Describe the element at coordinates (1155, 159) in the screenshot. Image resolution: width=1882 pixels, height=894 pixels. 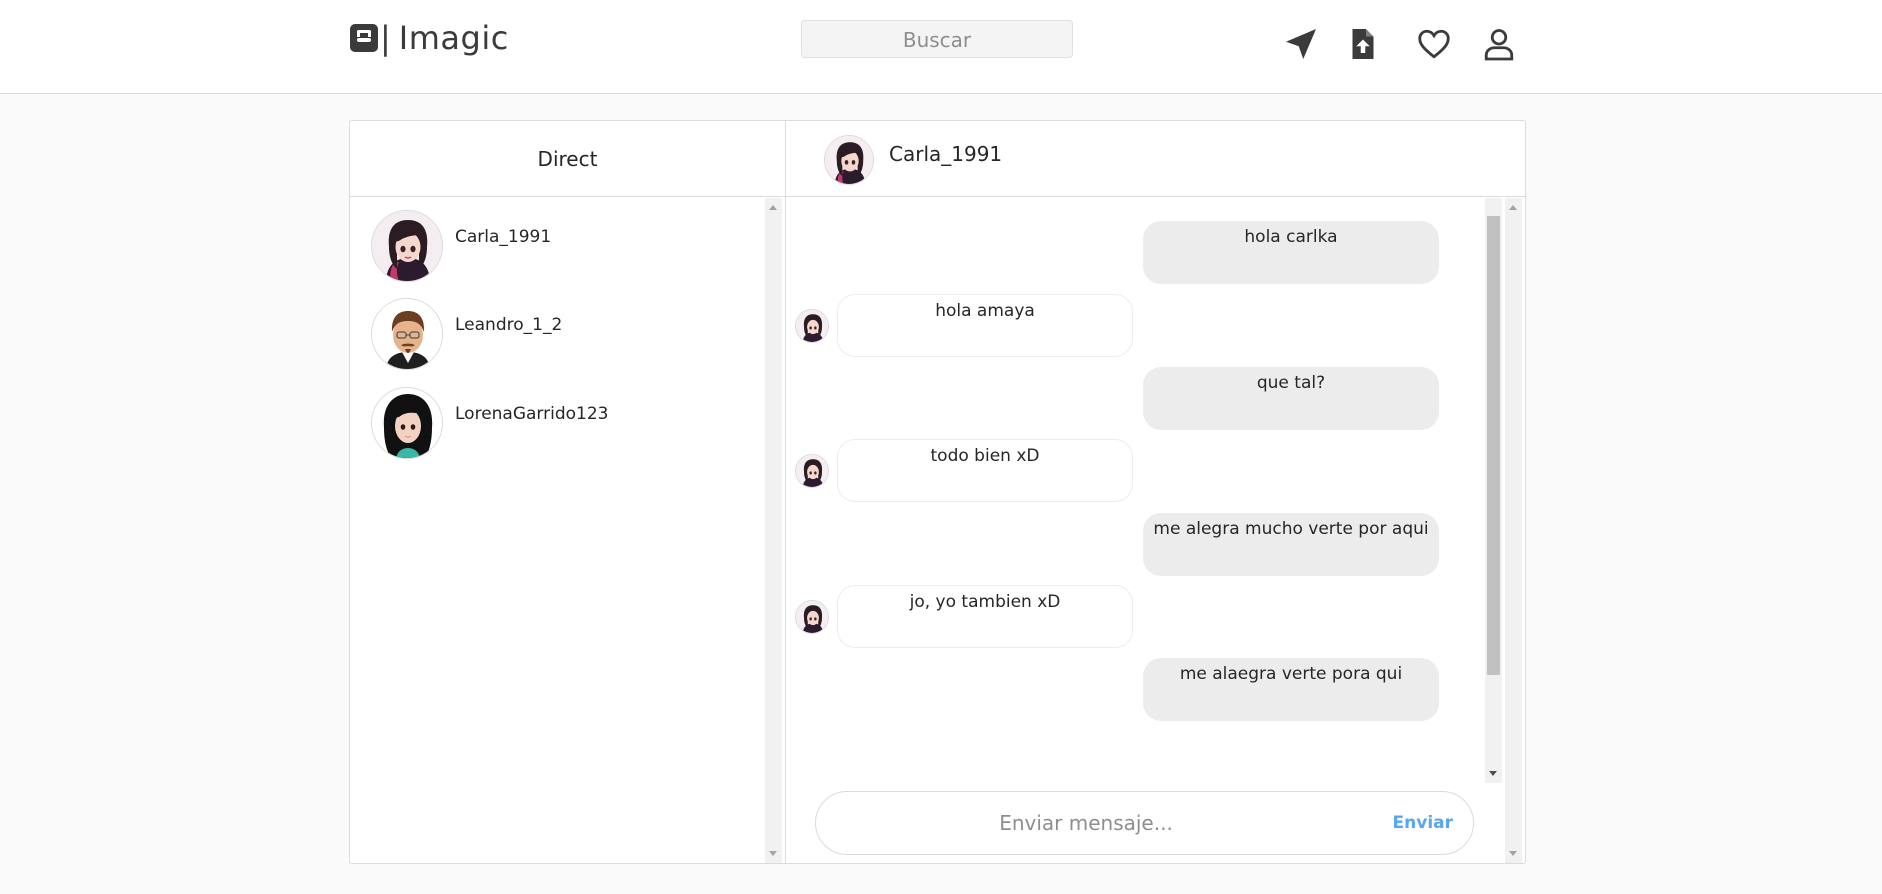
I see `chat-header: Carla_1991` at that location.